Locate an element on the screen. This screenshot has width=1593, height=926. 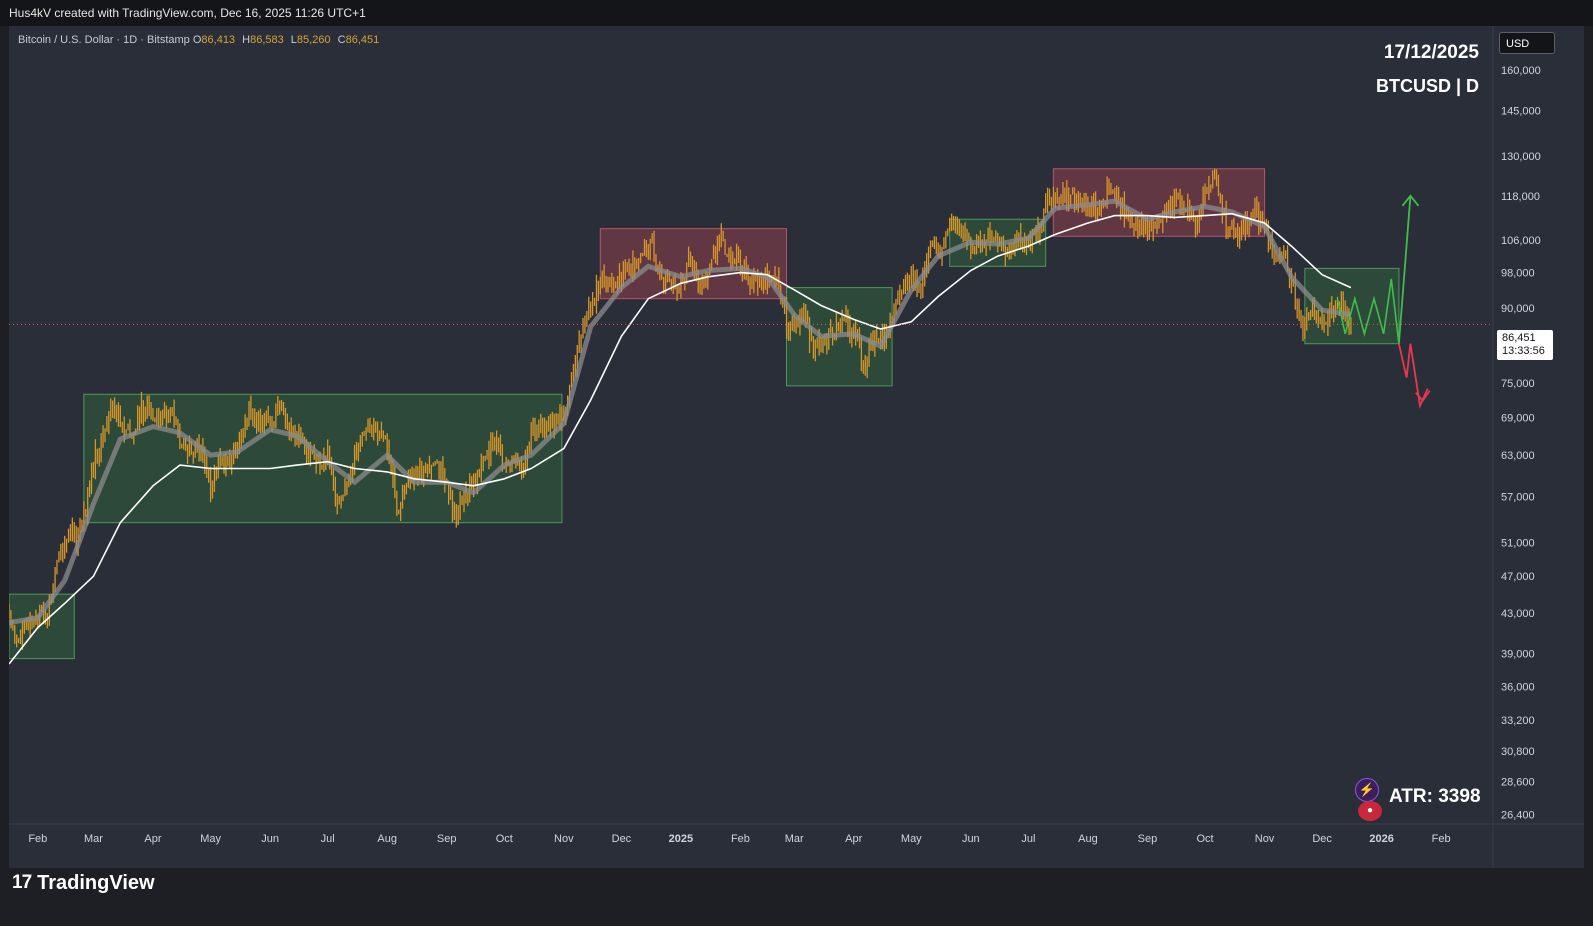
currency-button: USD is located at coordinates (1527, 43).